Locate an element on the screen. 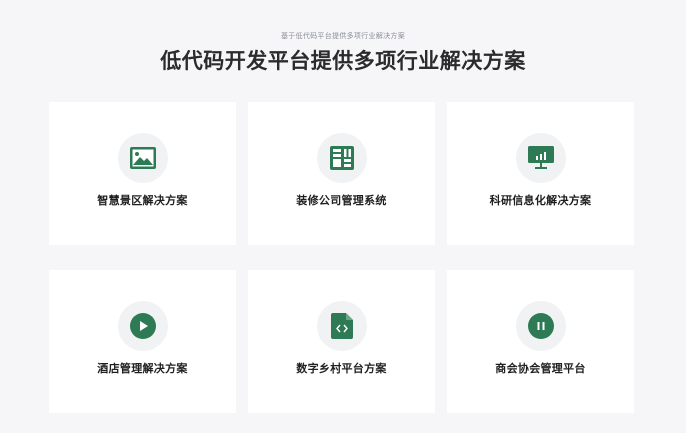  solution-card-label: 装修公司管理系统 is located at coordinates (341, 200).